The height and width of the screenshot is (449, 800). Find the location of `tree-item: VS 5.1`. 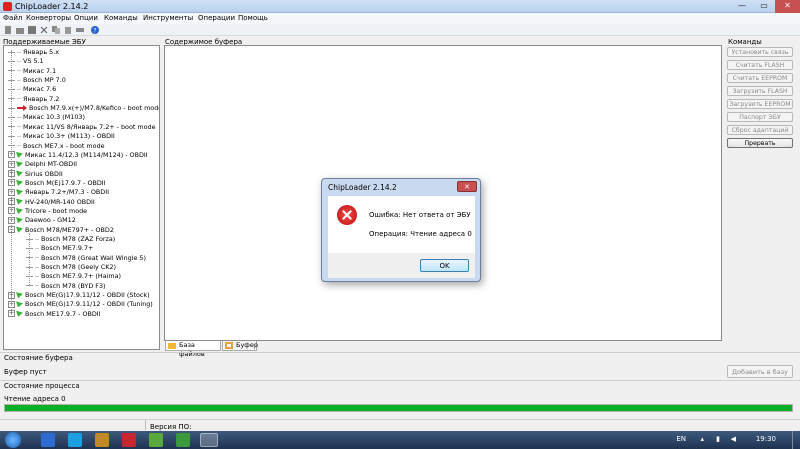

tree-item: VS 5.1 is located at coordinates (26, 61).